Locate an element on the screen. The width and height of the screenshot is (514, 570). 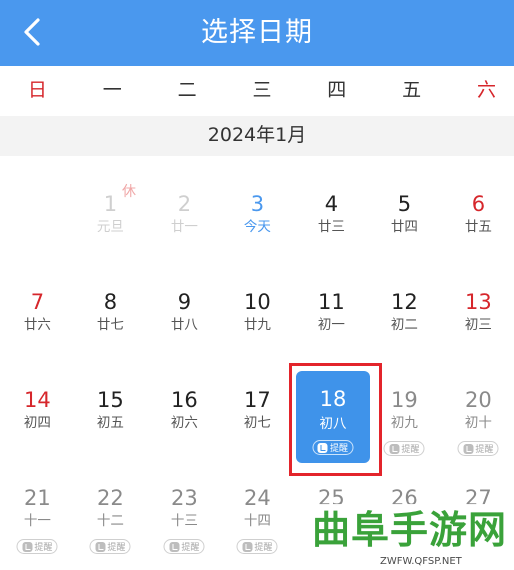
lunar-date: 初七 is located at coordinates (257, 423).